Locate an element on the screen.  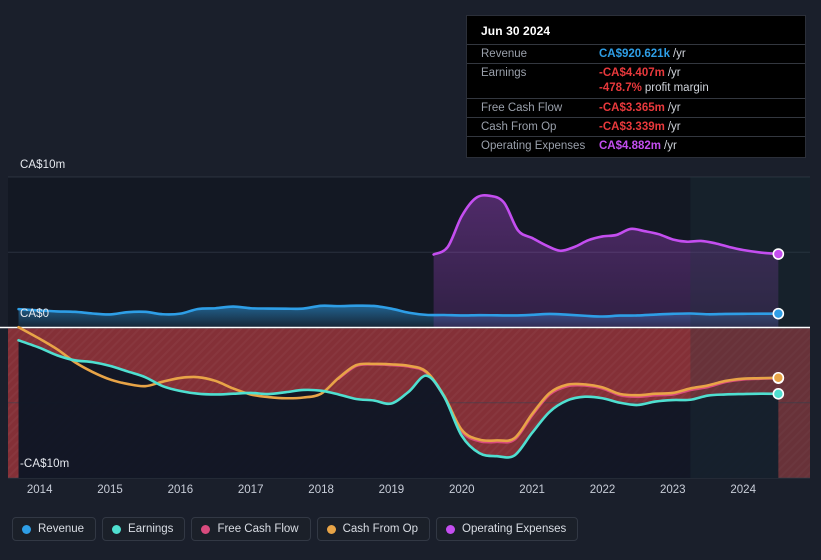
legend-item-label: Cash From Op is located at coordinates (380, 529).